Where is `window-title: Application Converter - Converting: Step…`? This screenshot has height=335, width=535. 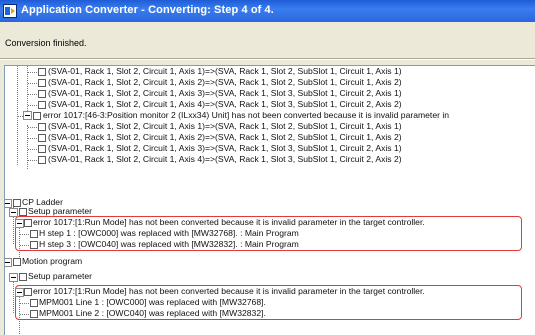 window-title: Application Converter - Converting: Step… is located at coordinates (147, 10).